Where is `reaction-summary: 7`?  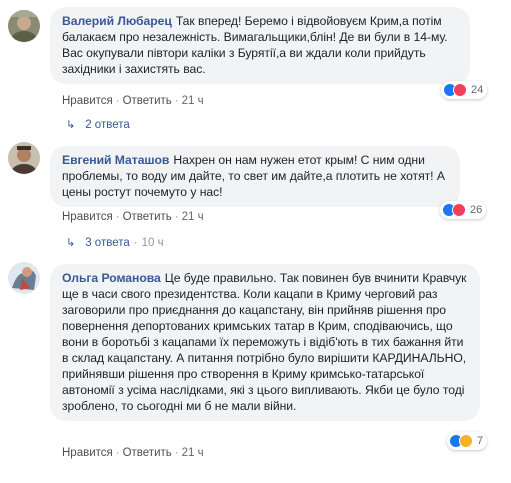 reaction-summary: 7 is located at coordinates (467, 441).